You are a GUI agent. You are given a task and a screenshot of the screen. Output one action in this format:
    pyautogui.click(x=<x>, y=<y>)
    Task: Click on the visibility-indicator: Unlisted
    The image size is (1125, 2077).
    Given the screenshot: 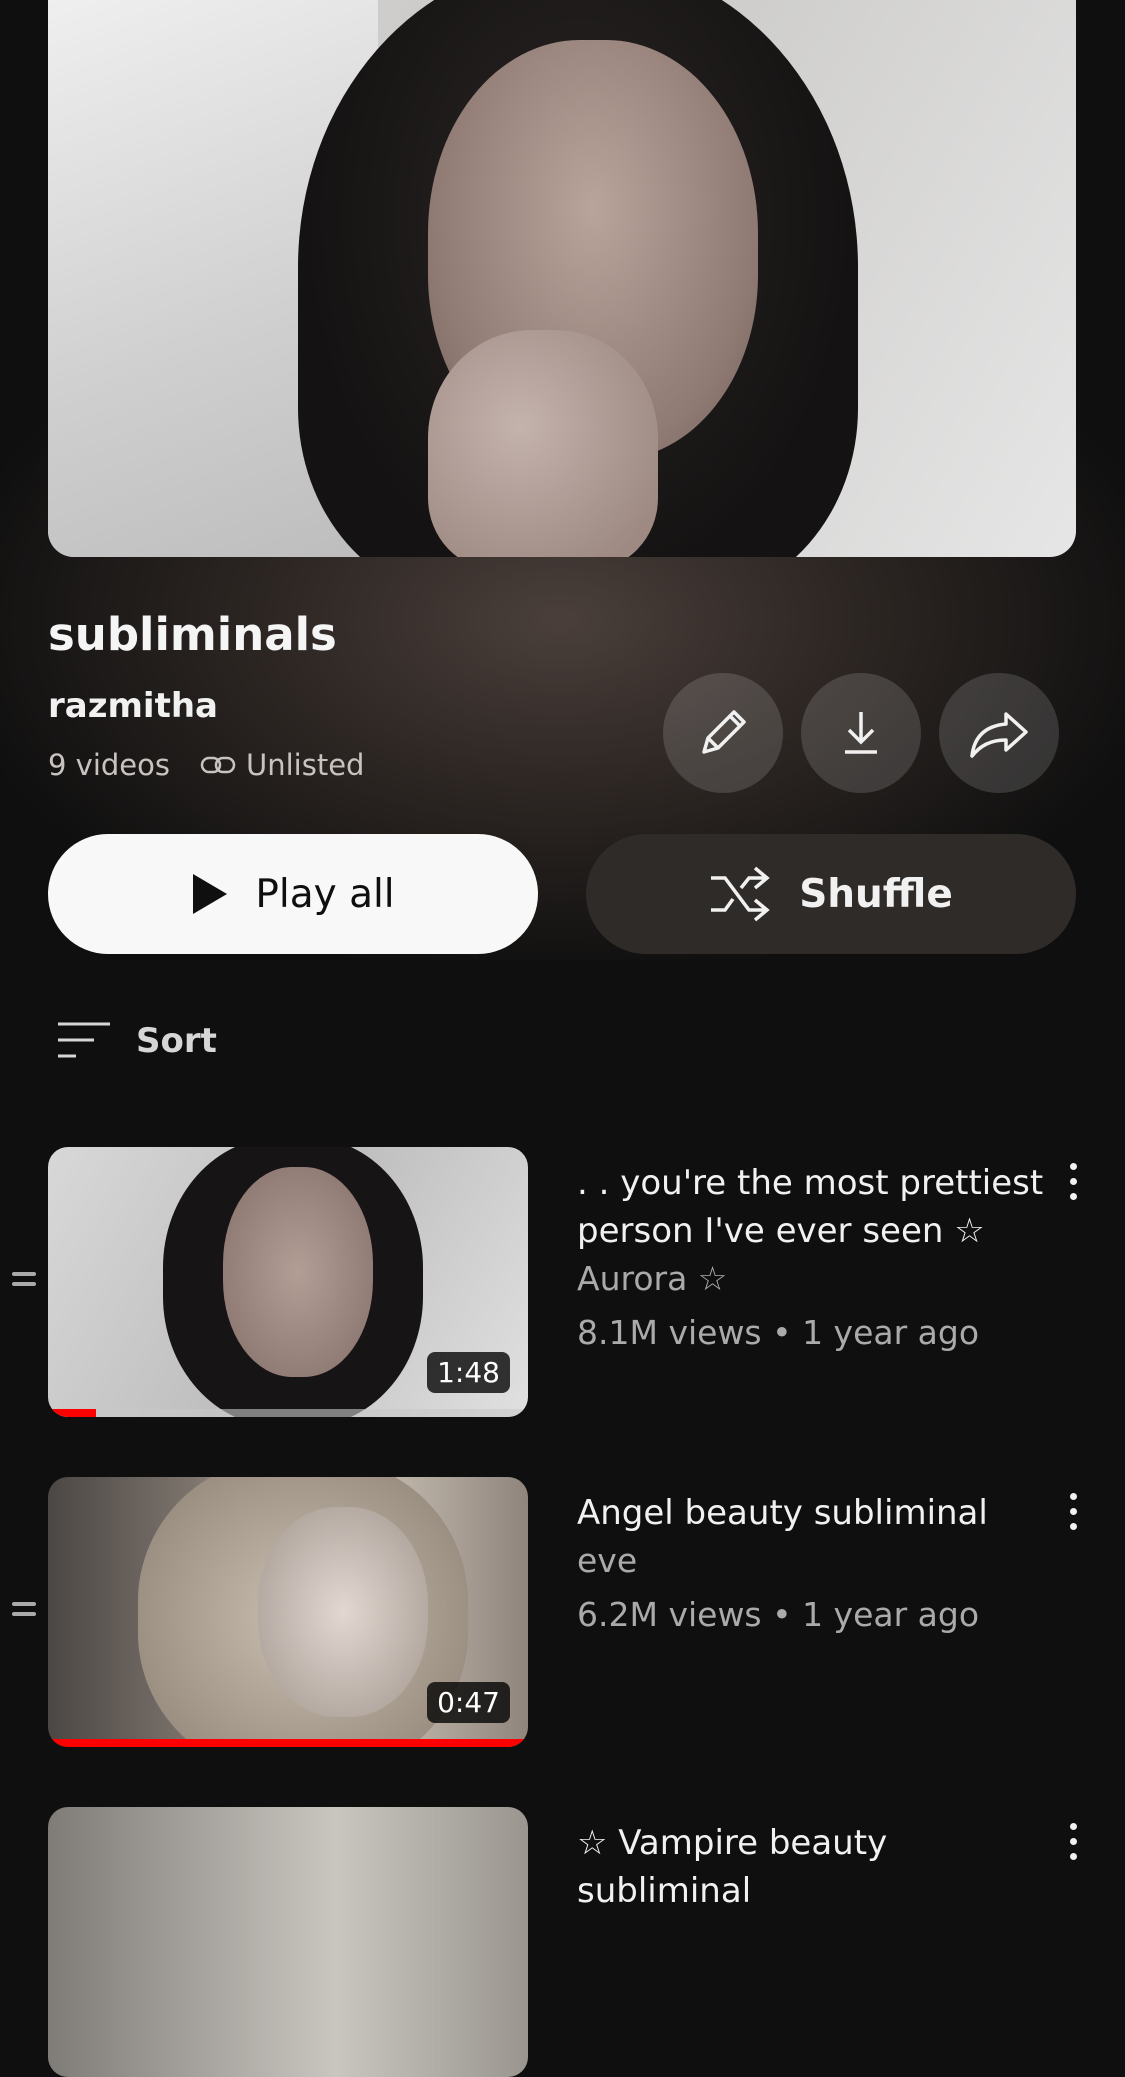 What is the action you would take?
    pyautogui.click(x=282, y=765)
    